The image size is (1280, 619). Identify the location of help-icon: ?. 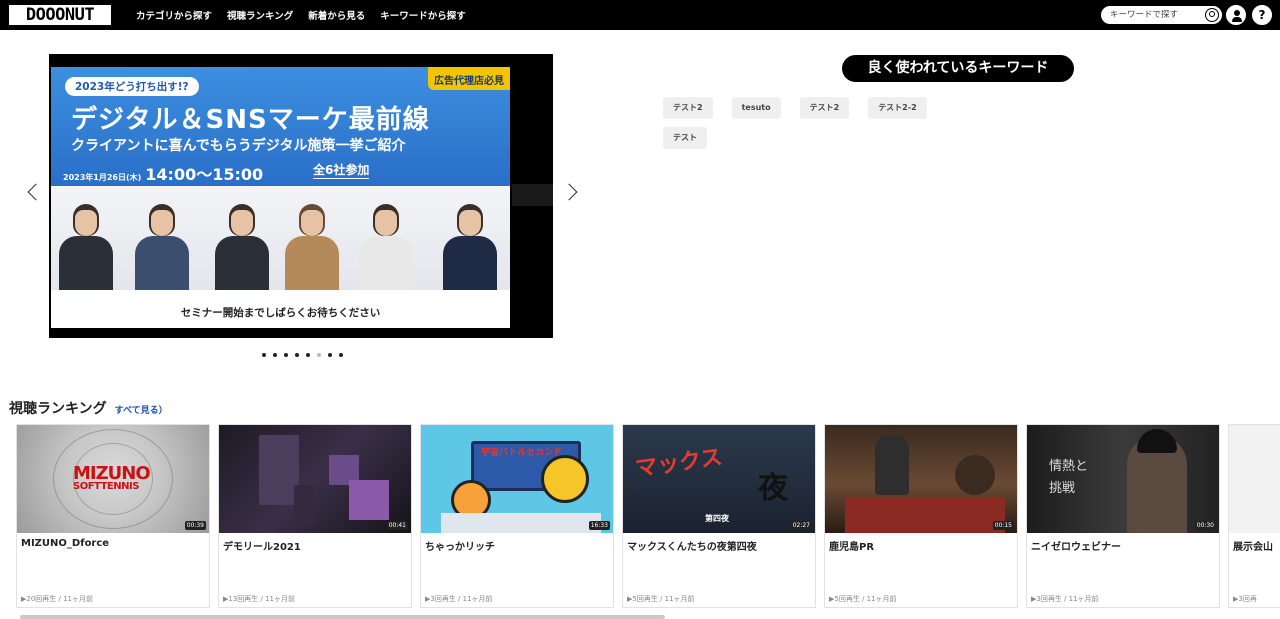
(1262, 15).